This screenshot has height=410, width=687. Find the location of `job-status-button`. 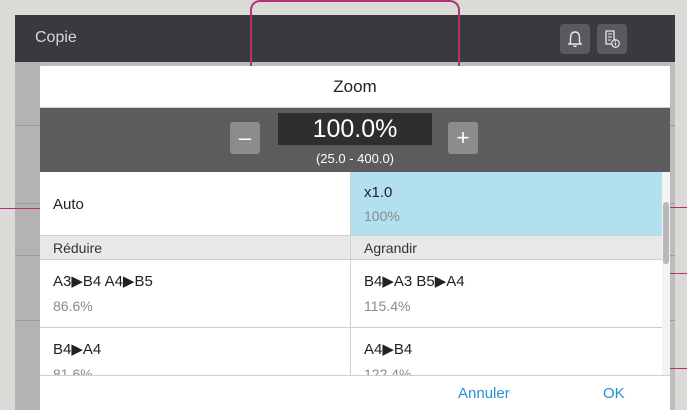

job-status-button is located at coordinates (612, 39).